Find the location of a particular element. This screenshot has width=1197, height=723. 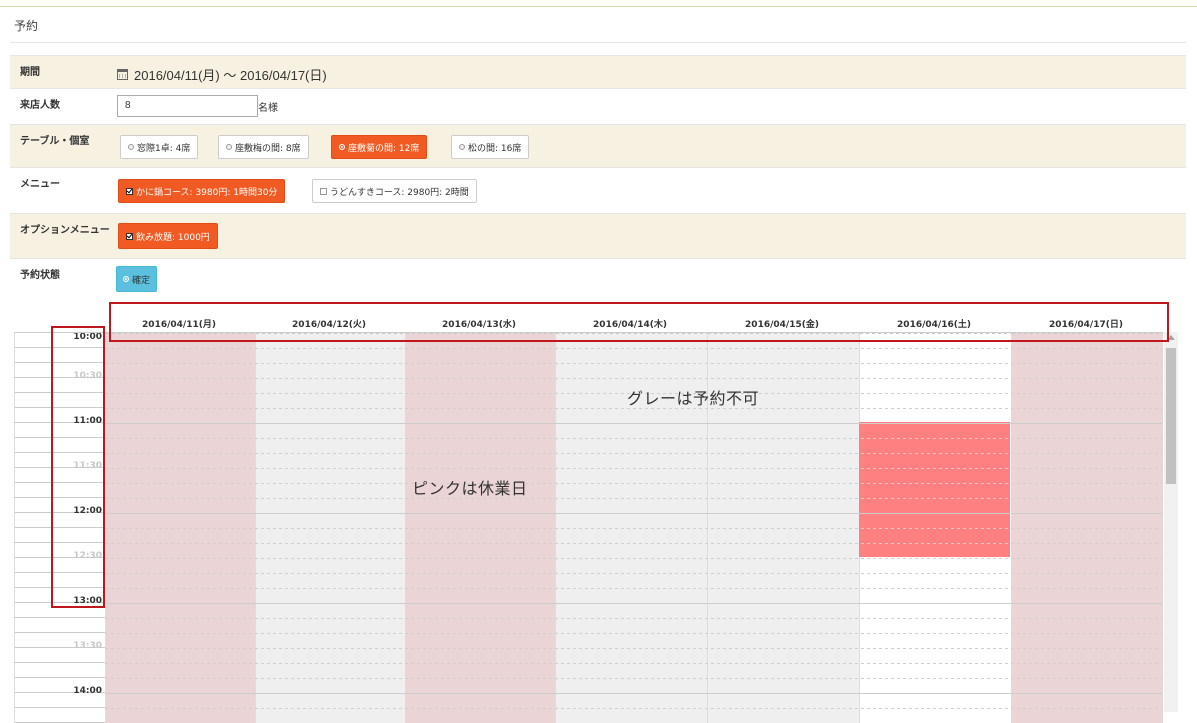

guests-label: 来店人数 is located at coordinates (40, 105).